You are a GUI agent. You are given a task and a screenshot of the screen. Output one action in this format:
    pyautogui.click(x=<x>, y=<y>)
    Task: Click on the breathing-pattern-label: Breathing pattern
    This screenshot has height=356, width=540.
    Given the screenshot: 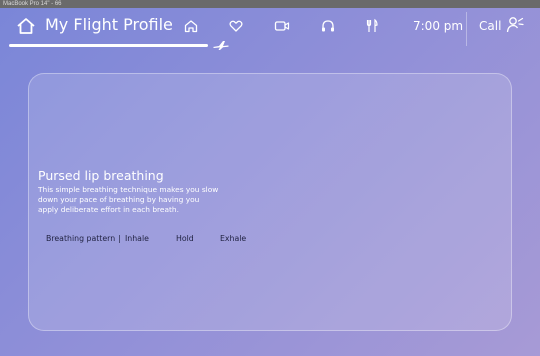 What is the action you would take?
    pyautogui.click(x=81, y=238)
    